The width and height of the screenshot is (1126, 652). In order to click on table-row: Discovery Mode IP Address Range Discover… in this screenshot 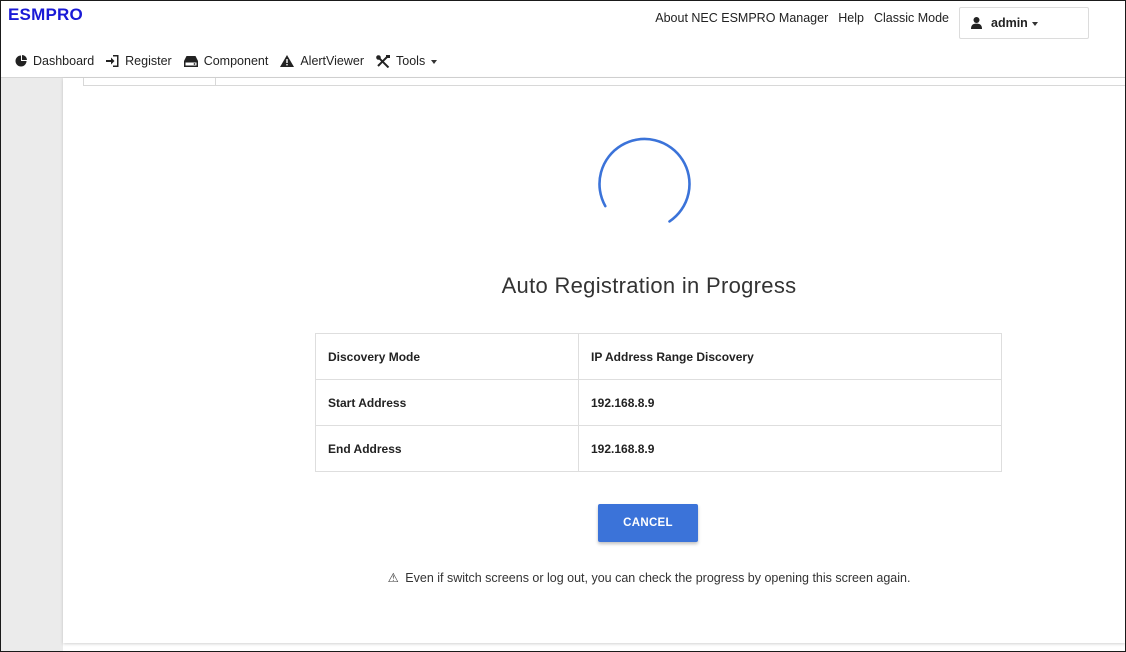, I will do `click(658, 356)`.